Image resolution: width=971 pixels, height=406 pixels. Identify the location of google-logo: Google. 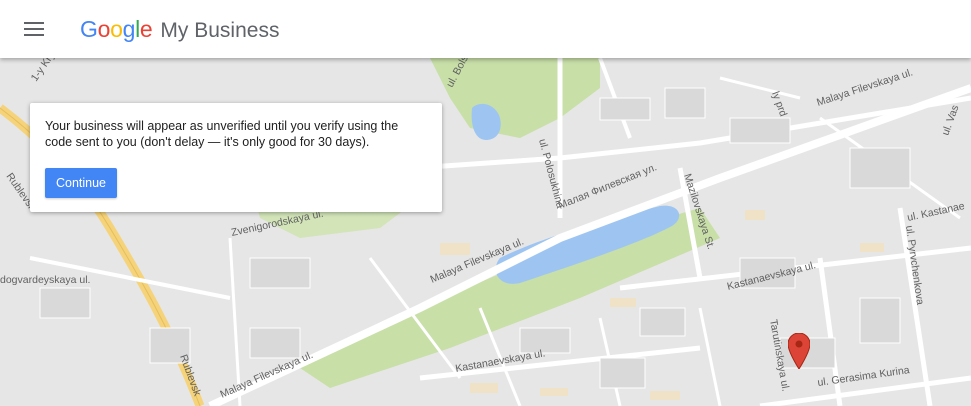
(116, 29).